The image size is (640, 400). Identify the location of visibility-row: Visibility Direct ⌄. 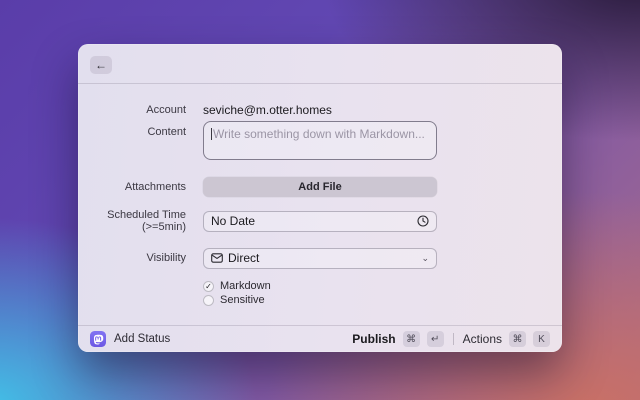
(320, 258).